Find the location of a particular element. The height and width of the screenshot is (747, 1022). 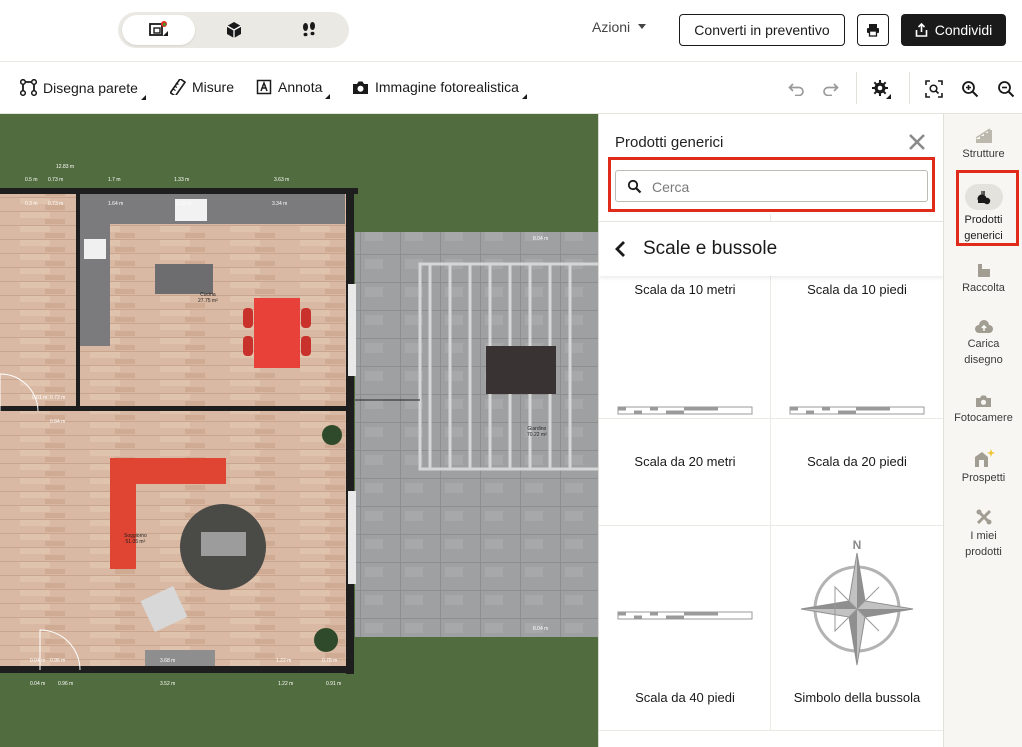

zoom-in-button is located at coordinates (970, 89).